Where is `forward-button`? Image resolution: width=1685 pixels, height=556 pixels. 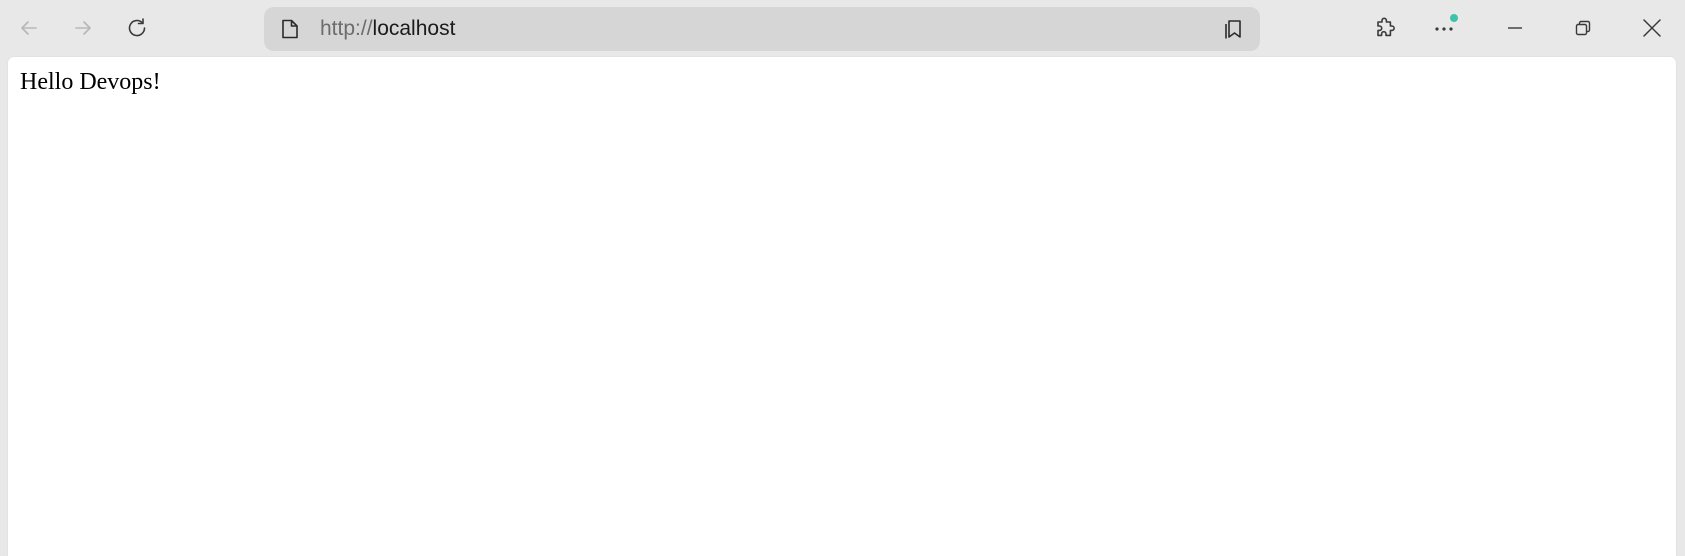
forward-button is located at coordinates (83, 28).